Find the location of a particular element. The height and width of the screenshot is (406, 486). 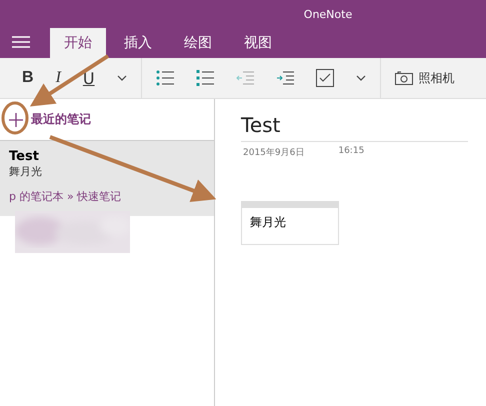

page-time: 16:15 is located at coordinates (351, 152).